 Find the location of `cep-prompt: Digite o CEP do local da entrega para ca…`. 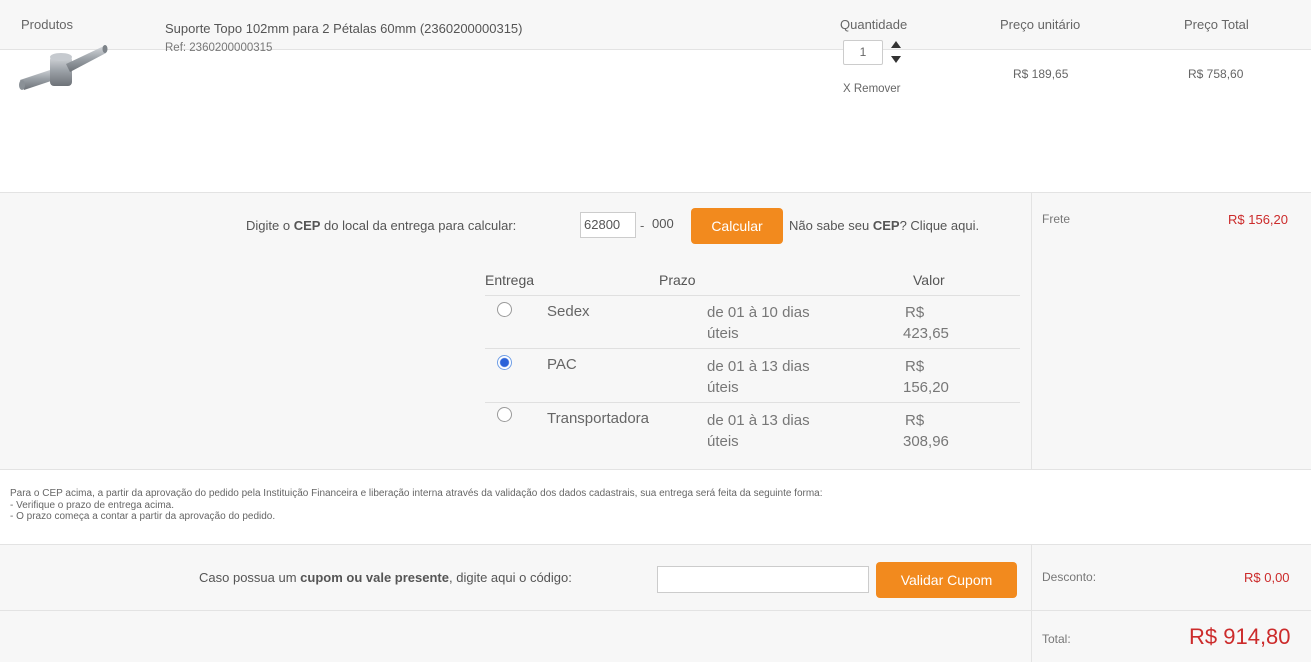

cep-prompt: Digite o CEP do local da entrega para ca… is located at coordinates (381, 225).